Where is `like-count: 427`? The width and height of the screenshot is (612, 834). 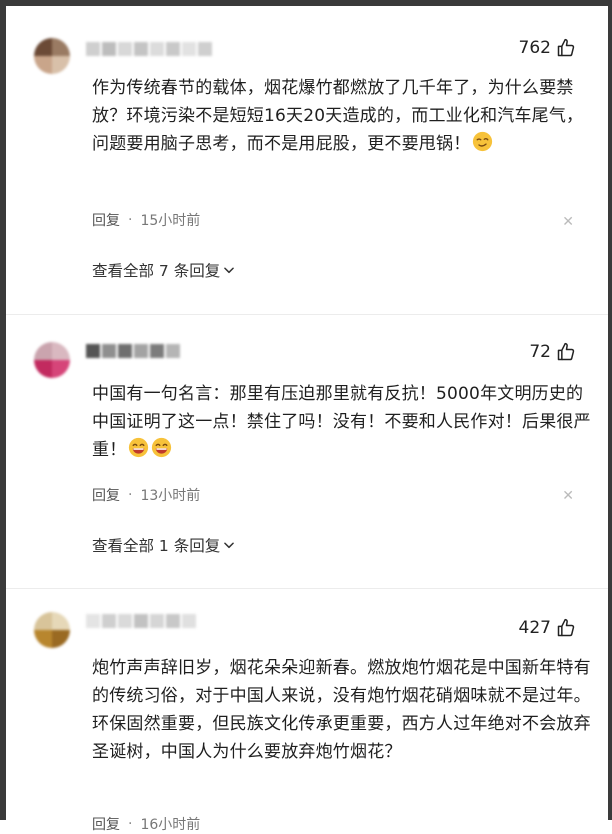
like-count: 427 is located at coordinates (534, 628).